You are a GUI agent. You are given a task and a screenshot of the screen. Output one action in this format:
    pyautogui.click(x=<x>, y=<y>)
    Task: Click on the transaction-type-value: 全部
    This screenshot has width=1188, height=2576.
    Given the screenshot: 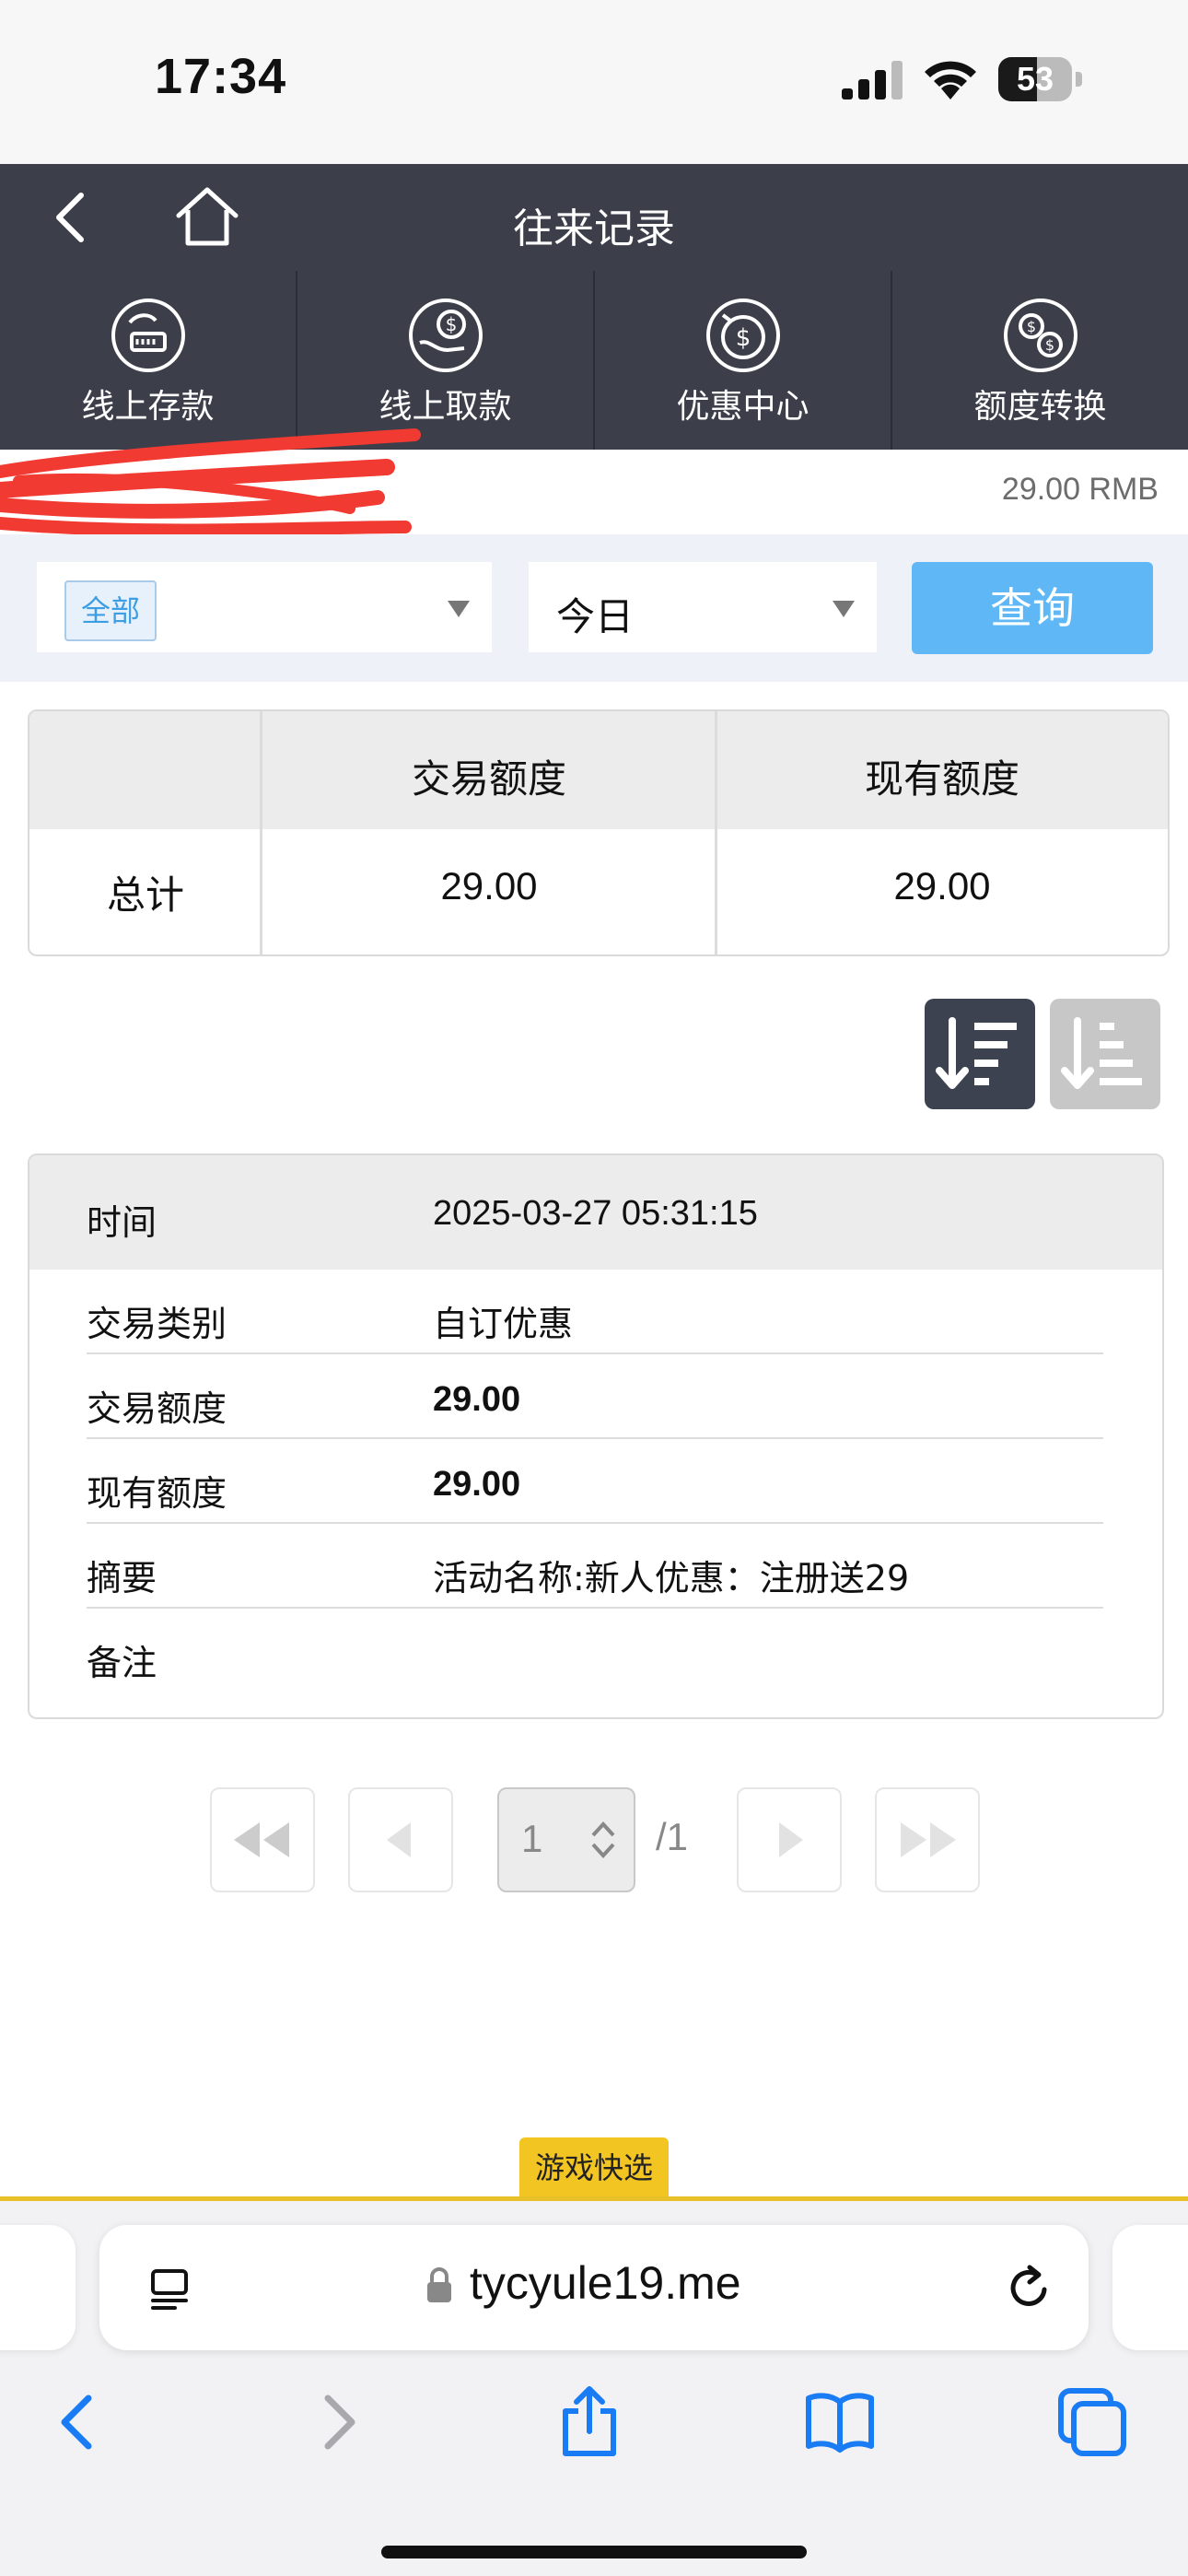 What is the action you would take?
    pyautogui.click(x=111, y=610)
    